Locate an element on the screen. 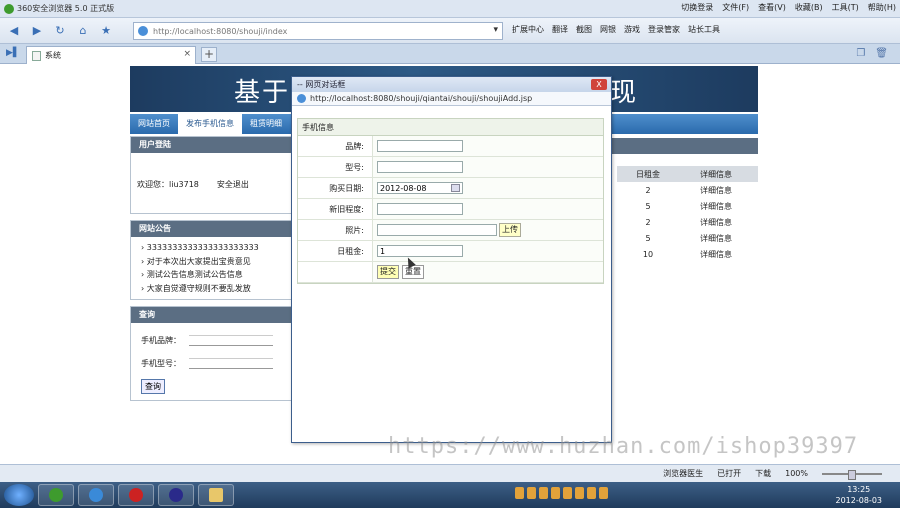  watermark-text: https://www.huzhan.com/ishop39397 is located at coordinates (623, 446).